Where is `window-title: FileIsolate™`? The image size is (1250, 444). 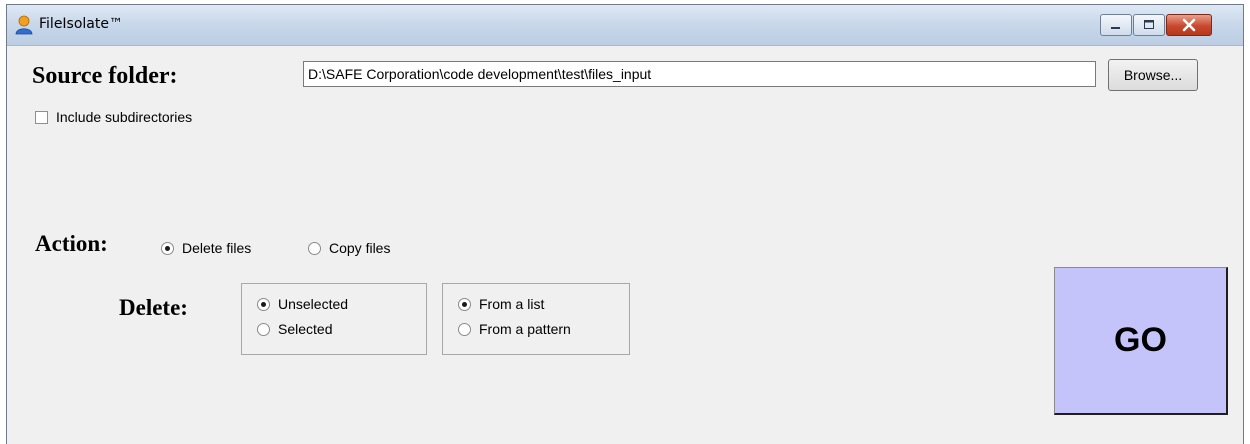 window-title: FileIsolate™ is located at coordinates (81, 24).